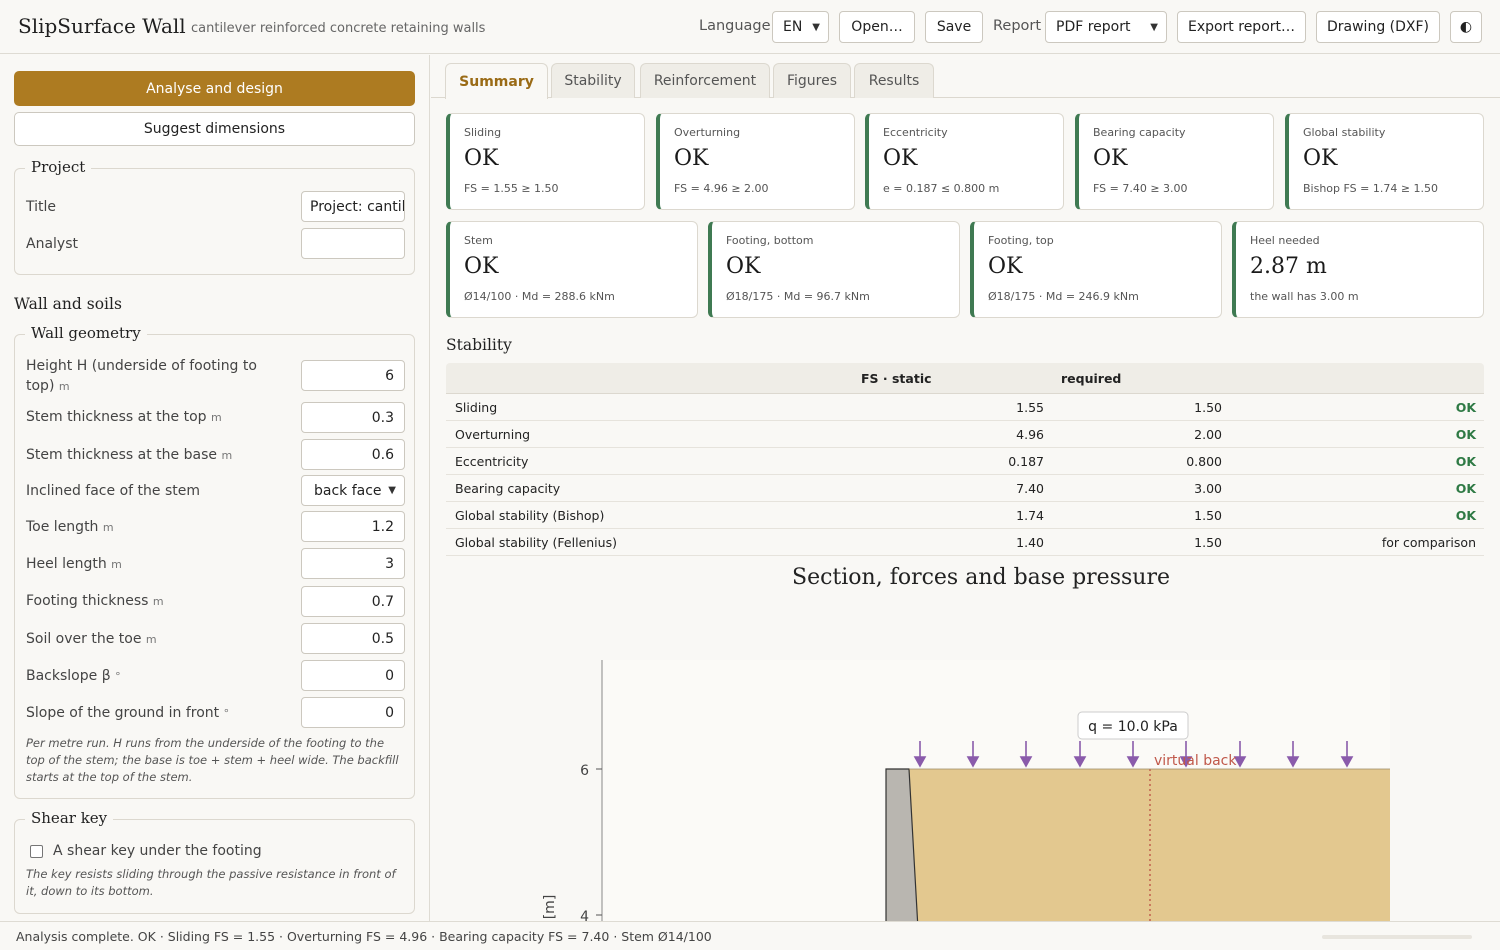 Image resolution: width=1500 pixels, height=950 pixels. What do you see at coordinates (353, 375) in the screenshot?
I see `height-input: 6` at bounding box center [353, 375].